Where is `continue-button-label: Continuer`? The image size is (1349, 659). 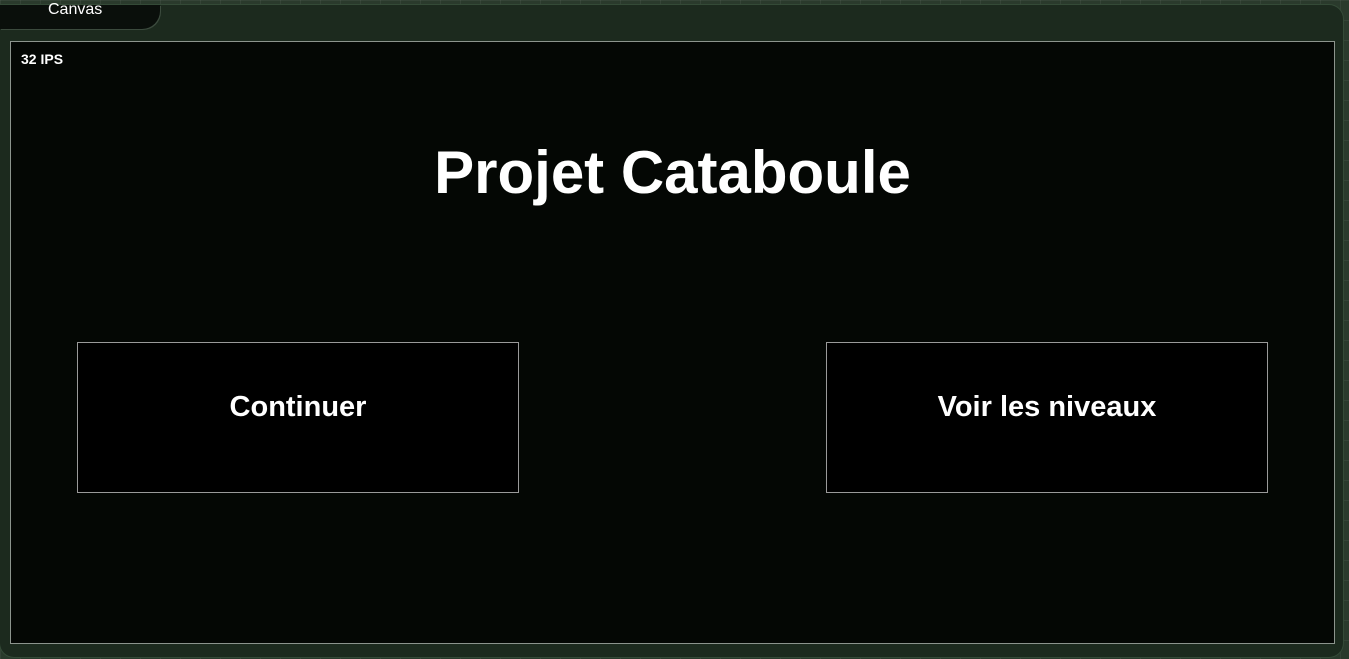 continue-button-label: Continuer is located at coordinates (298, 407).